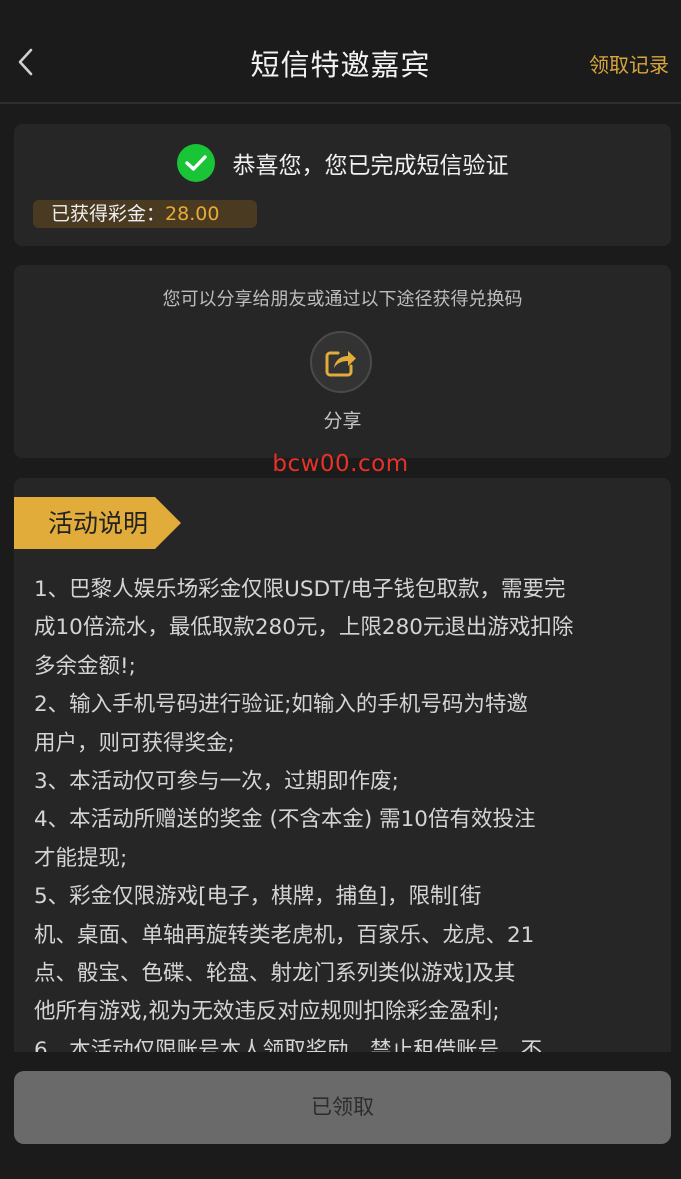 Image resolution: width=681 pixels, height=1179 pixels. I want to click on bonus-badge: 已获得彩金：28.00, so click(145, 214).